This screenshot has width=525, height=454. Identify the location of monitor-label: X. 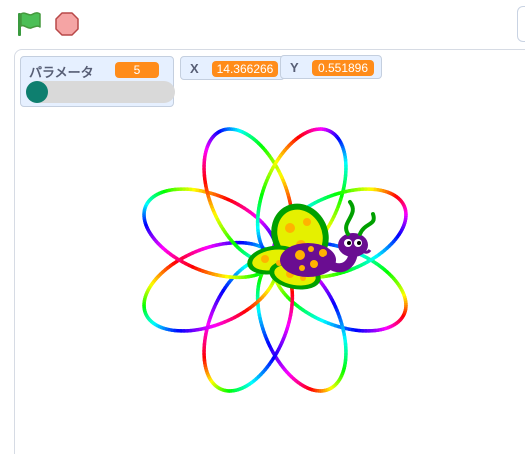
(194, 68).